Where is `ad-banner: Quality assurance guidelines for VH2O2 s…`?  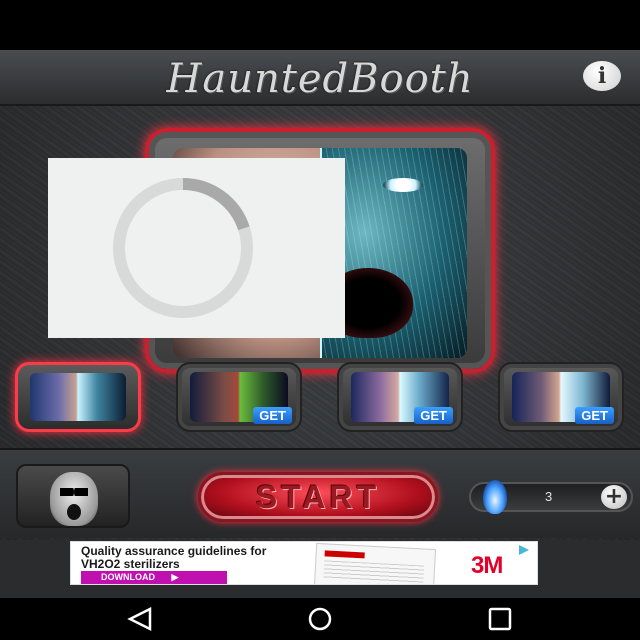
ad-banner: Quality assurance guidelines for VH2O2 s… is located at coordinates (304, 563).